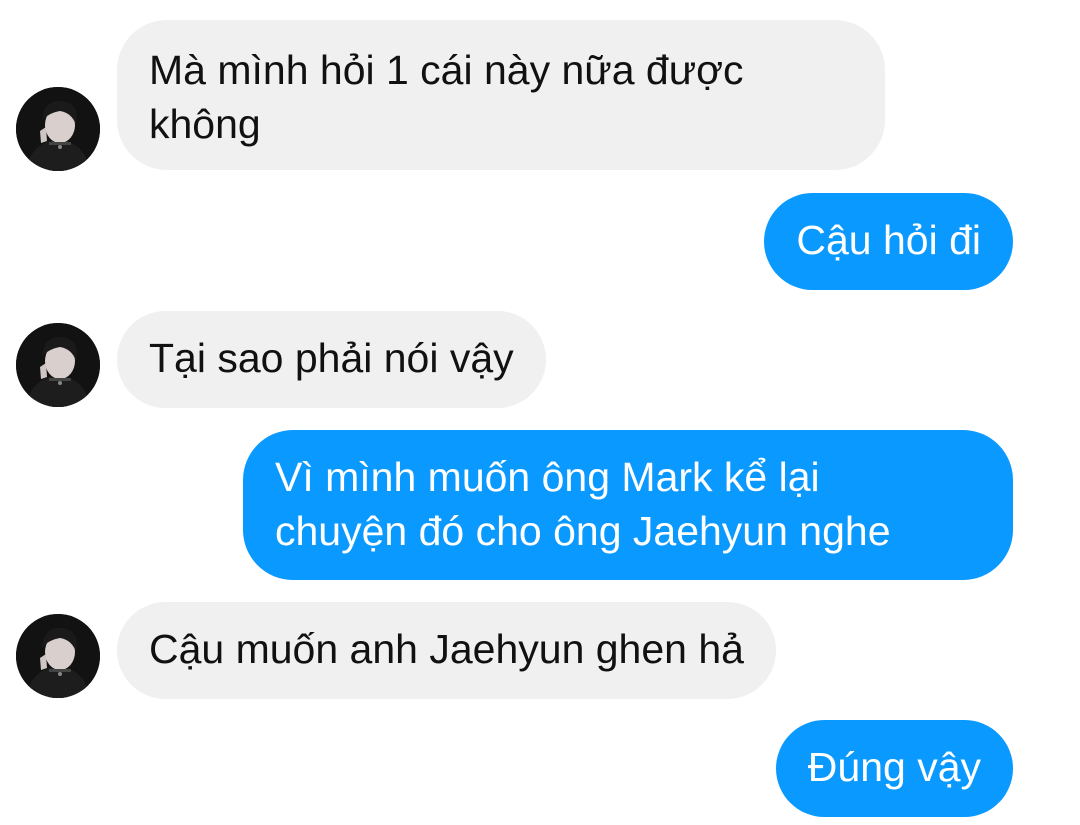  What do you see at coordinates (501, 95) in the screenshot?
I see `incoming-message-bubble: Mà mình hỏi 1 cái này nữa được không` at bounding box center [501, 95].